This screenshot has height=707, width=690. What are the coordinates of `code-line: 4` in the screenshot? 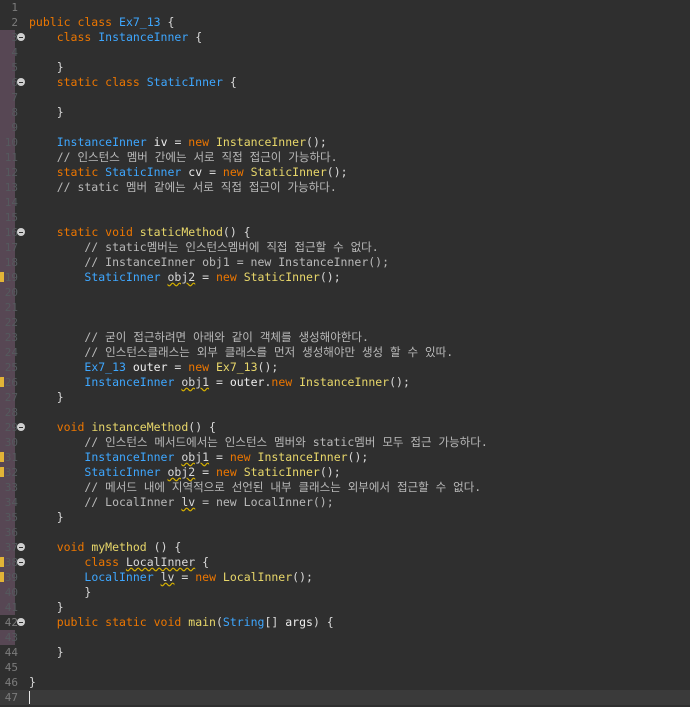 It's located at (345, 52).